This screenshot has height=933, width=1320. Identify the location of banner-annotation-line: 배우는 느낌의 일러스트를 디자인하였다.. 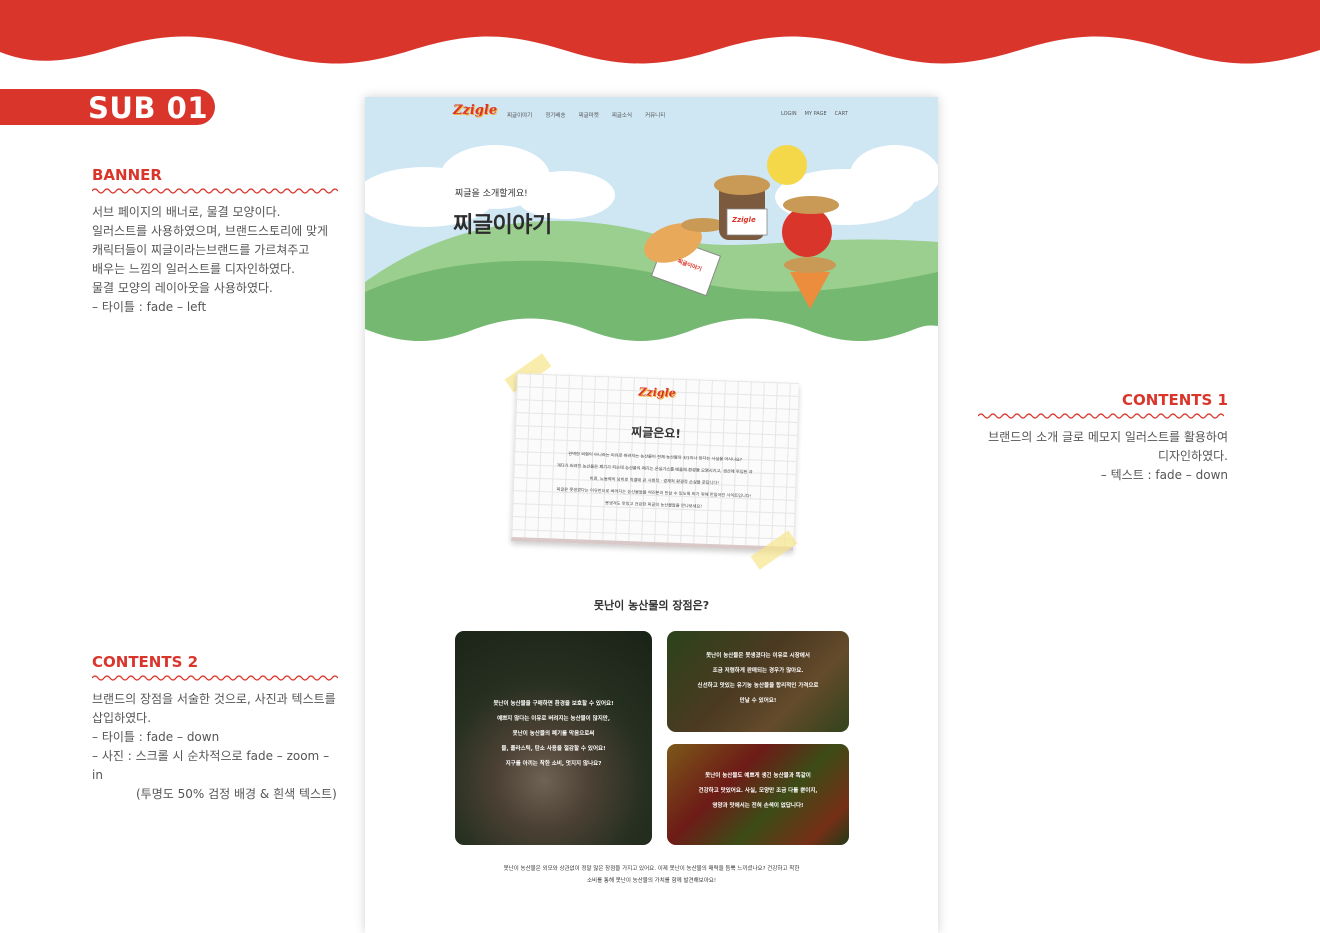
(193, 269).